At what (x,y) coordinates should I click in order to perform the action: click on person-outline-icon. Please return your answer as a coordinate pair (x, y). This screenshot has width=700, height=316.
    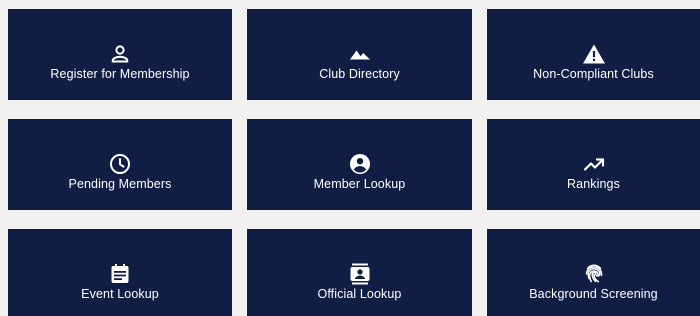
    Looking at the image, I should click on (120, 54).